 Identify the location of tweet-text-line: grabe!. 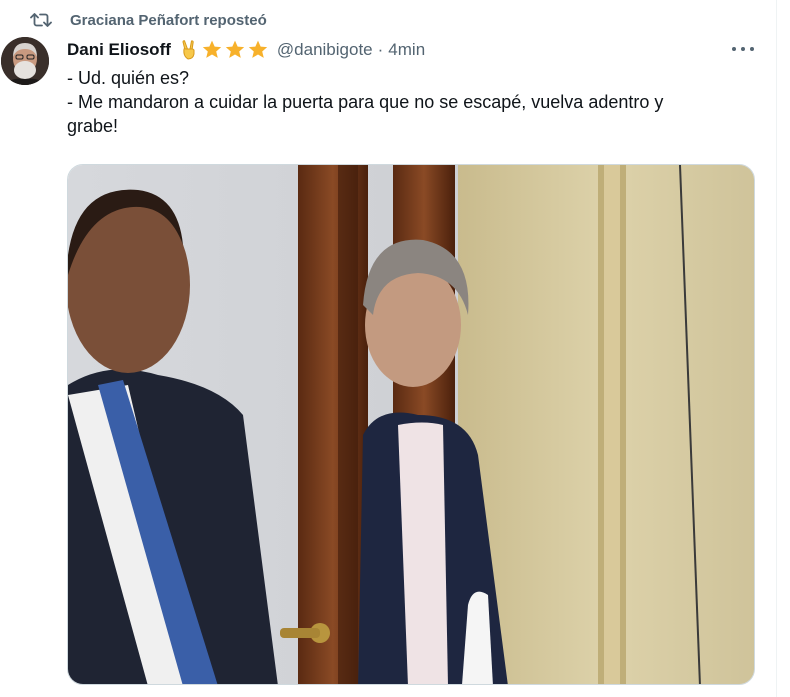
(93, 126).